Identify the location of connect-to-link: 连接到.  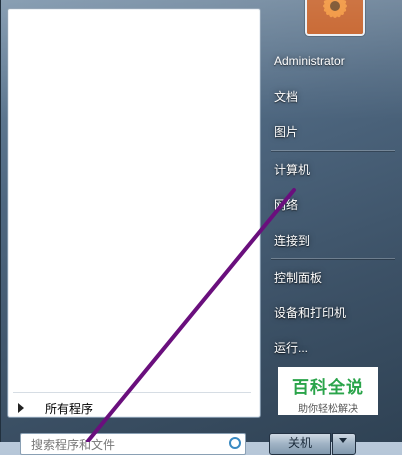
(332, 240).